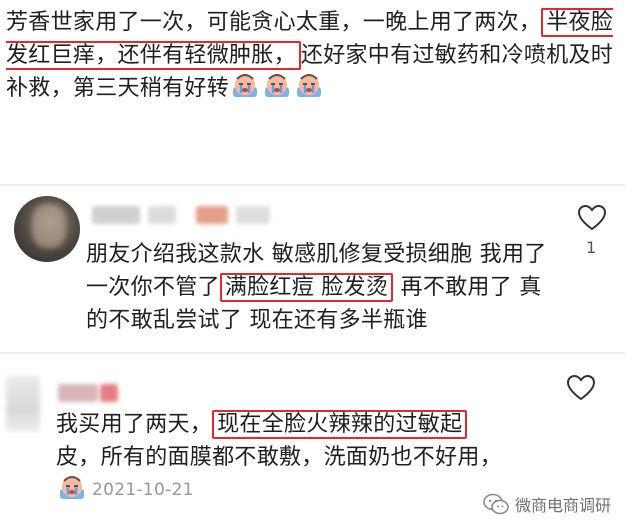 The width and height of the screenshot is (625, 532). Describe the element at coordinates (274, 22) in the screenshot. I see `post-text-before: 芳香世家用了一次，可能贪心太重，一晚上用了两次，` at that location.